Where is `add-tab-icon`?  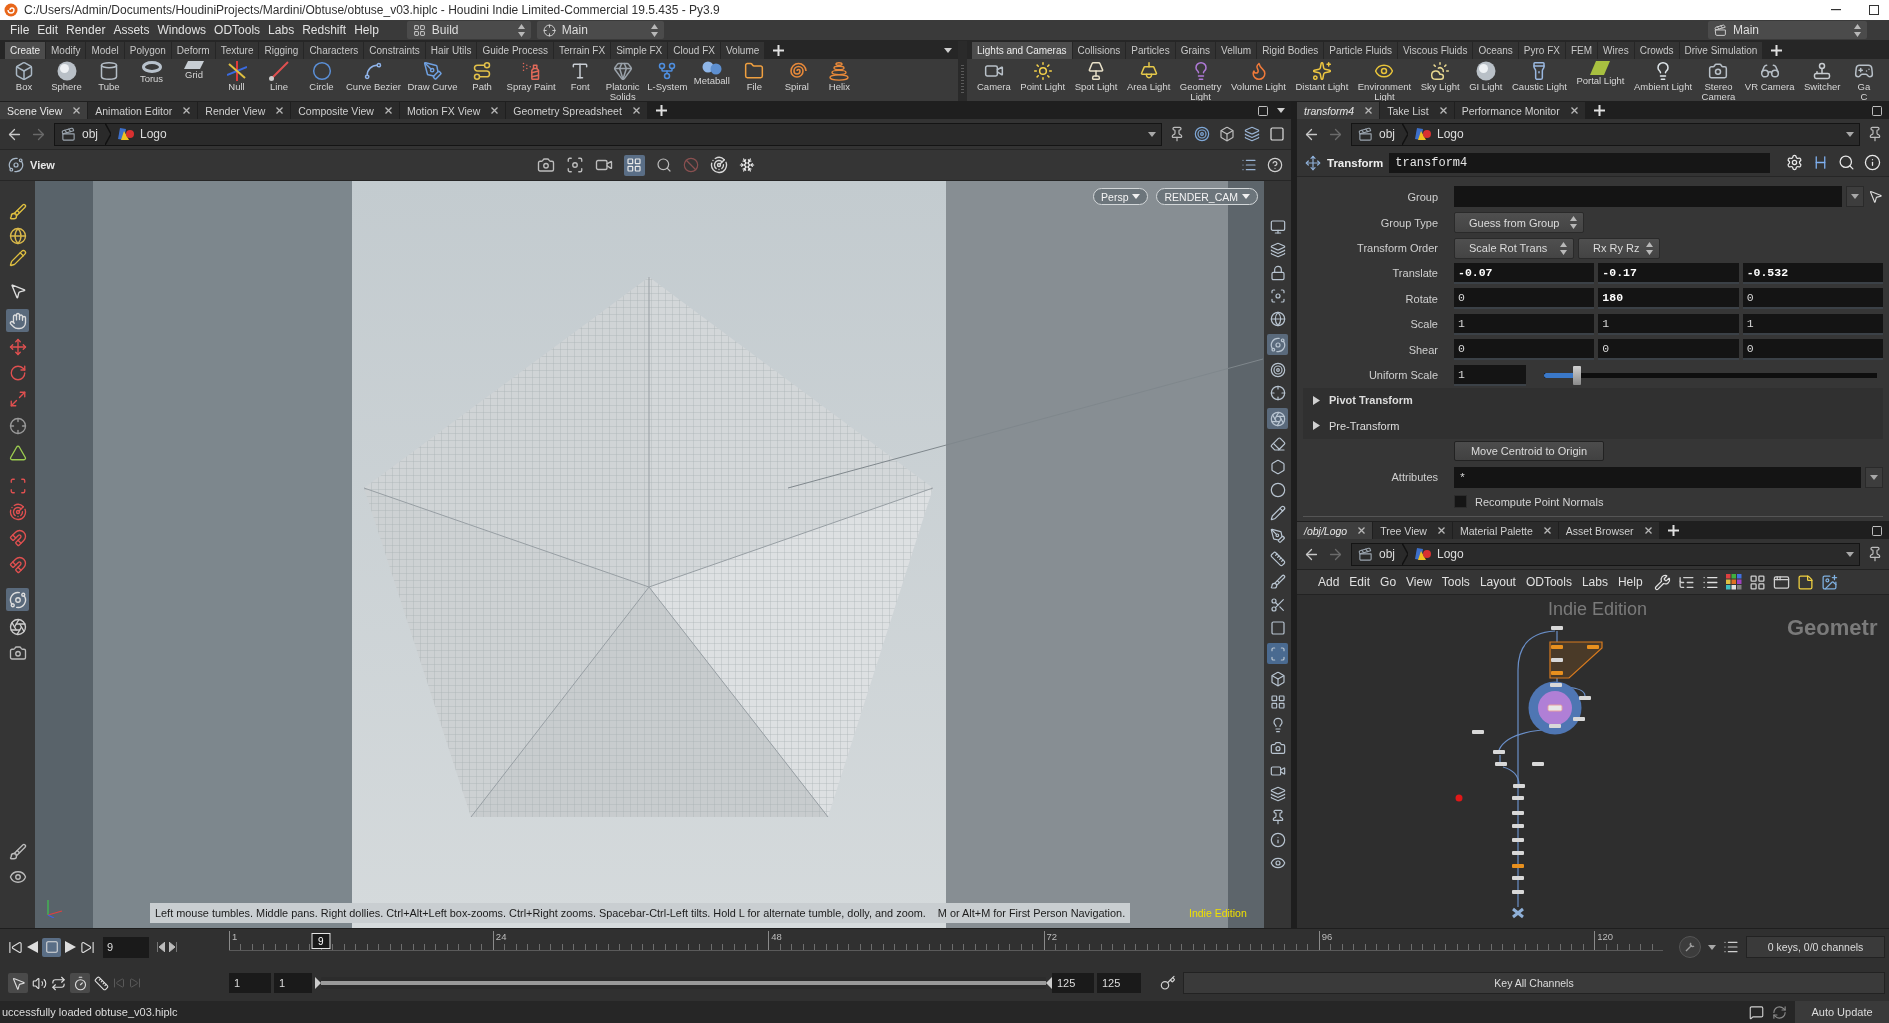 add-tab-icon is located at coordinates (779, 50).